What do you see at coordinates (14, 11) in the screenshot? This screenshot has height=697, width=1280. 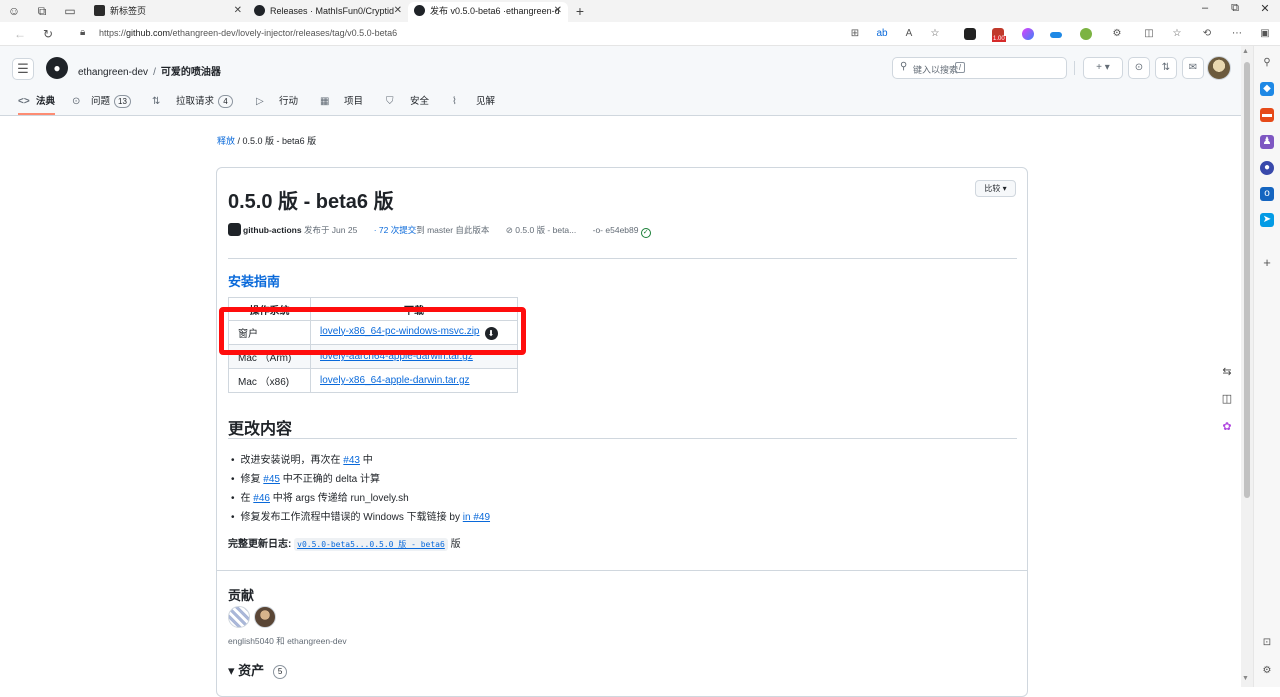 I see `profile-icon: ☺` at bounding box center [14, 11].